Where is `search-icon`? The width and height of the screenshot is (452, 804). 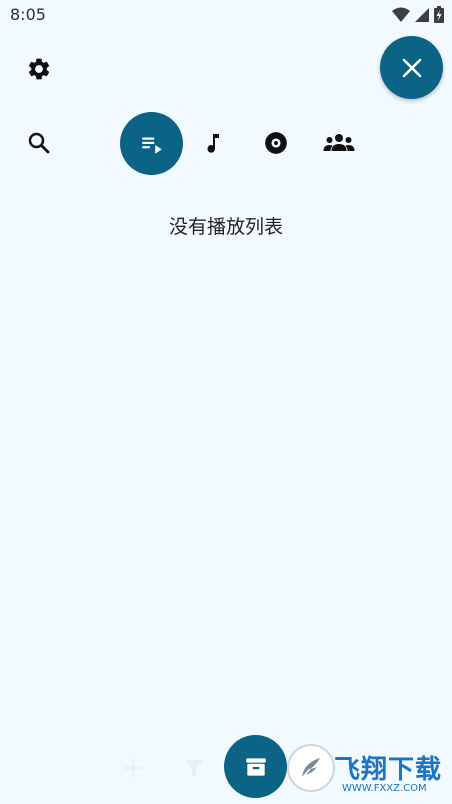
search-icon is located at coordinates (39, 143).